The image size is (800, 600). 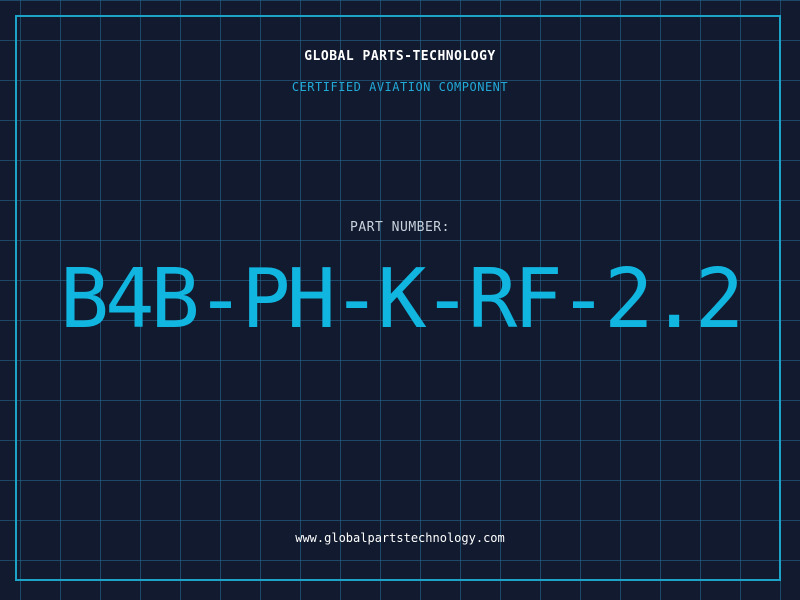 What do you see at coordinates (400, 538) in the screenshot?
I see `website-url: www.globalpartstechnology.com` at bounding box center [400, 538].